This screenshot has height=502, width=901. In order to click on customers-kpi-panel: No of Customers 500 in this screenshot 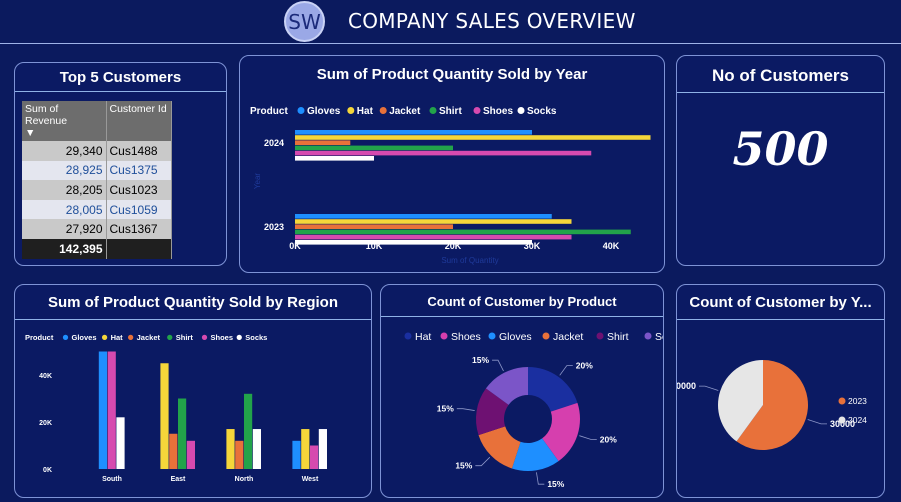, I will do `click(780, 160)`.